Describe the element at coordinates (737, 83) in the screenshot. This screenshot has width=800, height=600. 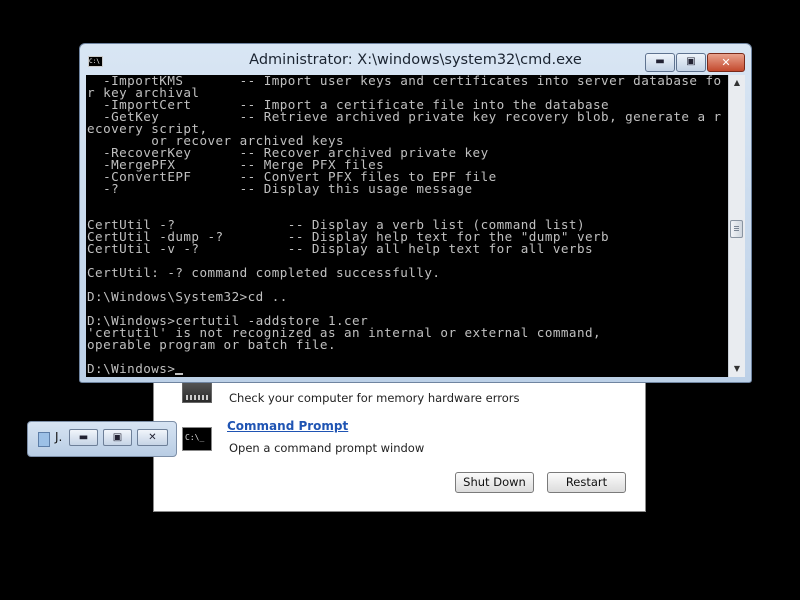
I see `scroll-up-arrow-icon: ▲` at that location.